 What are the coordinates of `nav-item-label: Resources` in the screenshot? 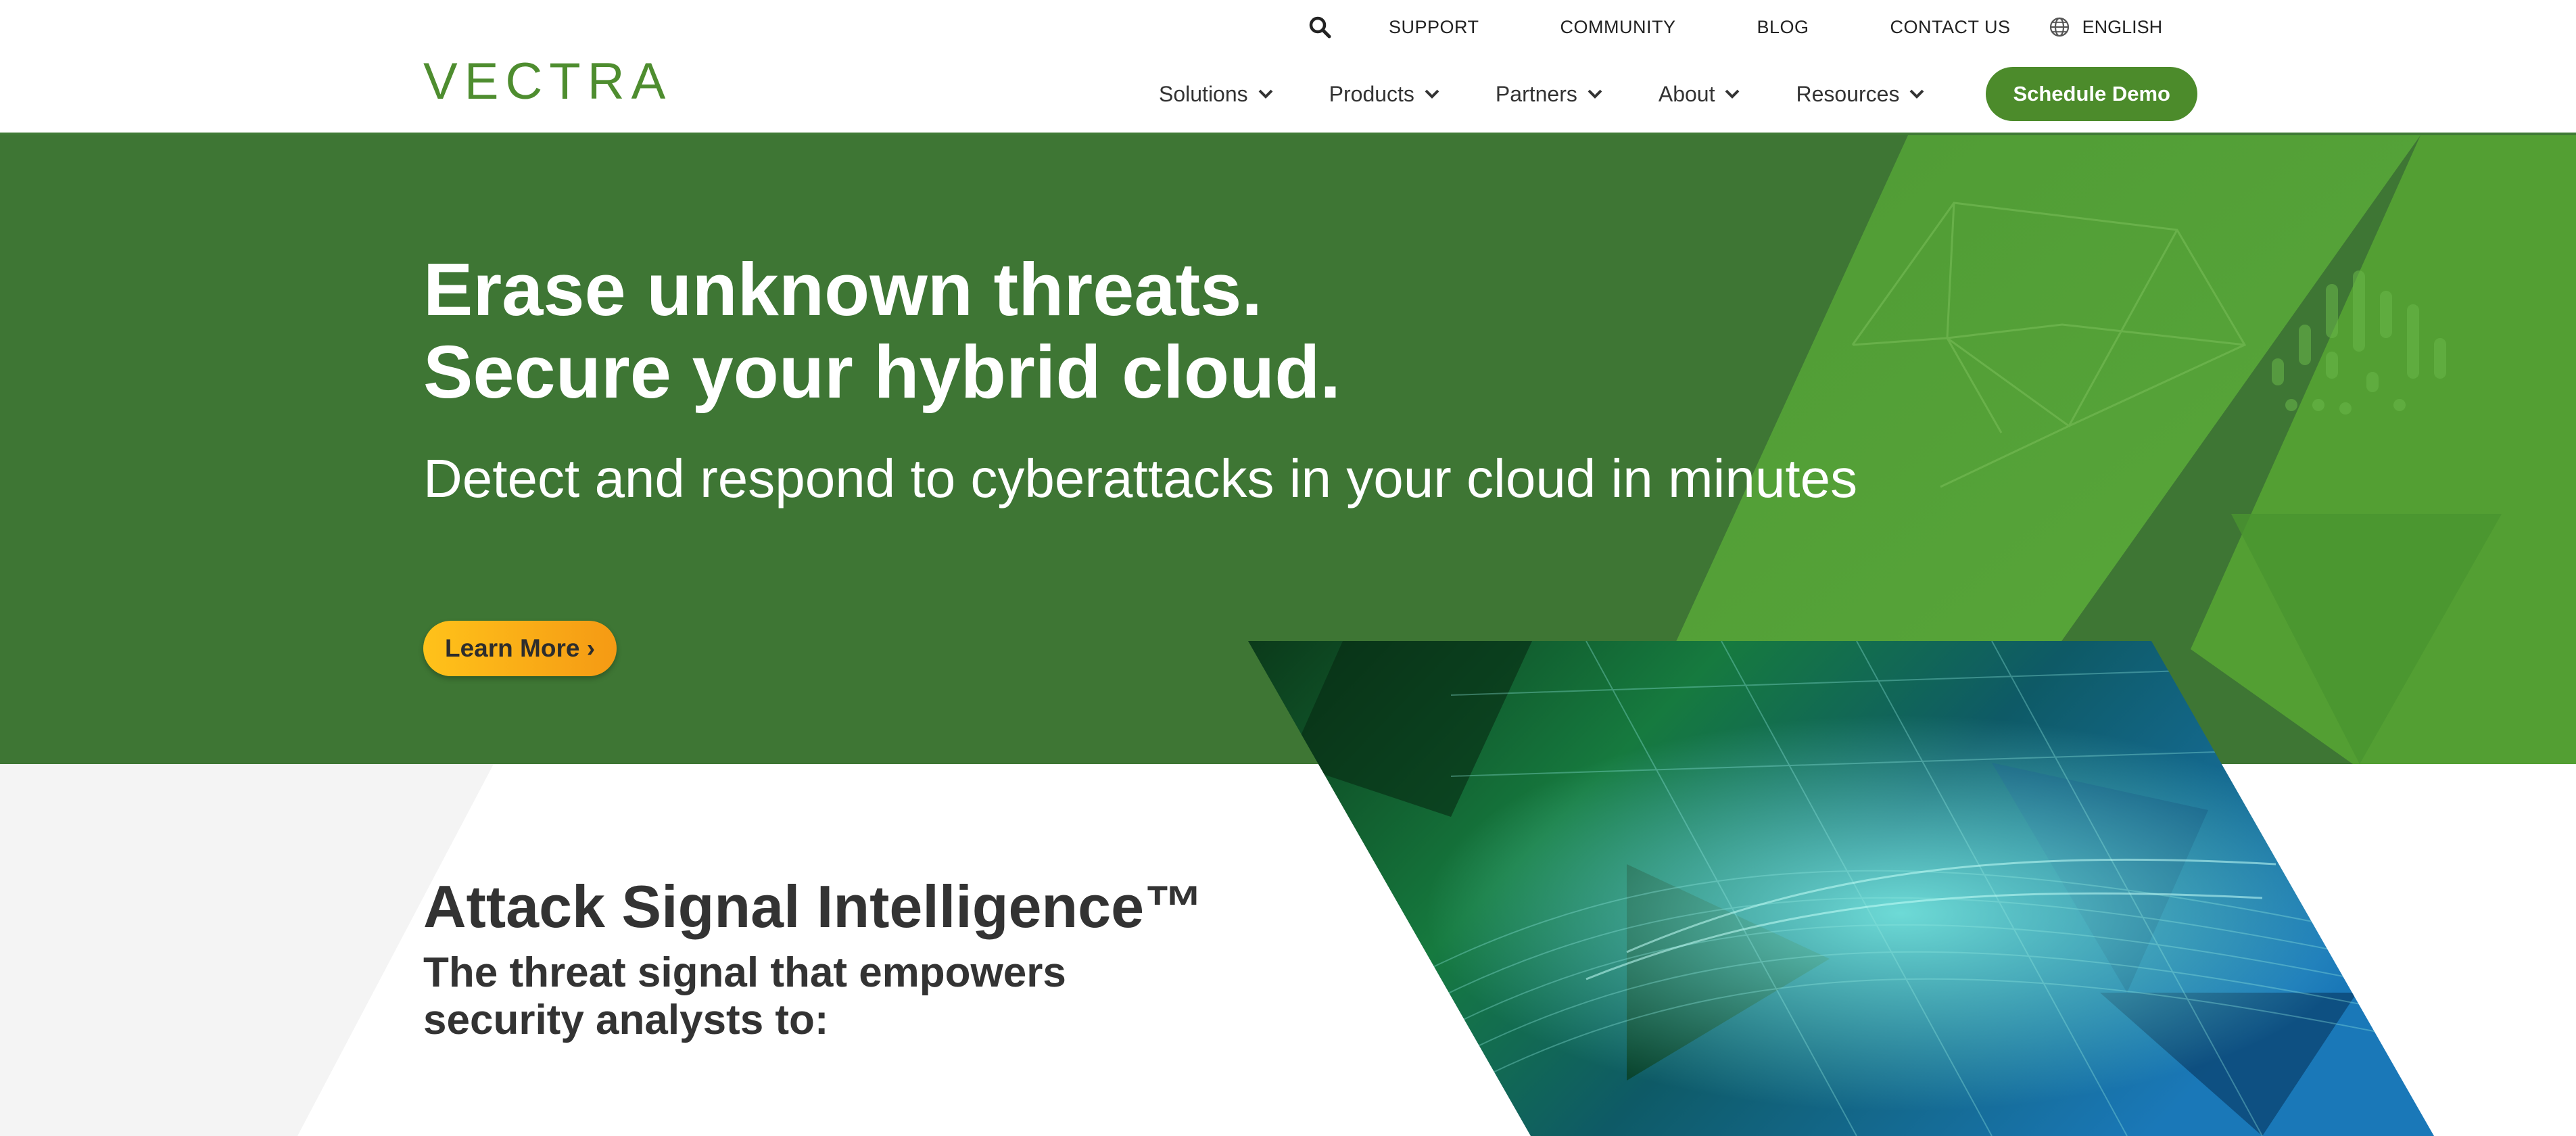 It's located at (1848, 93).